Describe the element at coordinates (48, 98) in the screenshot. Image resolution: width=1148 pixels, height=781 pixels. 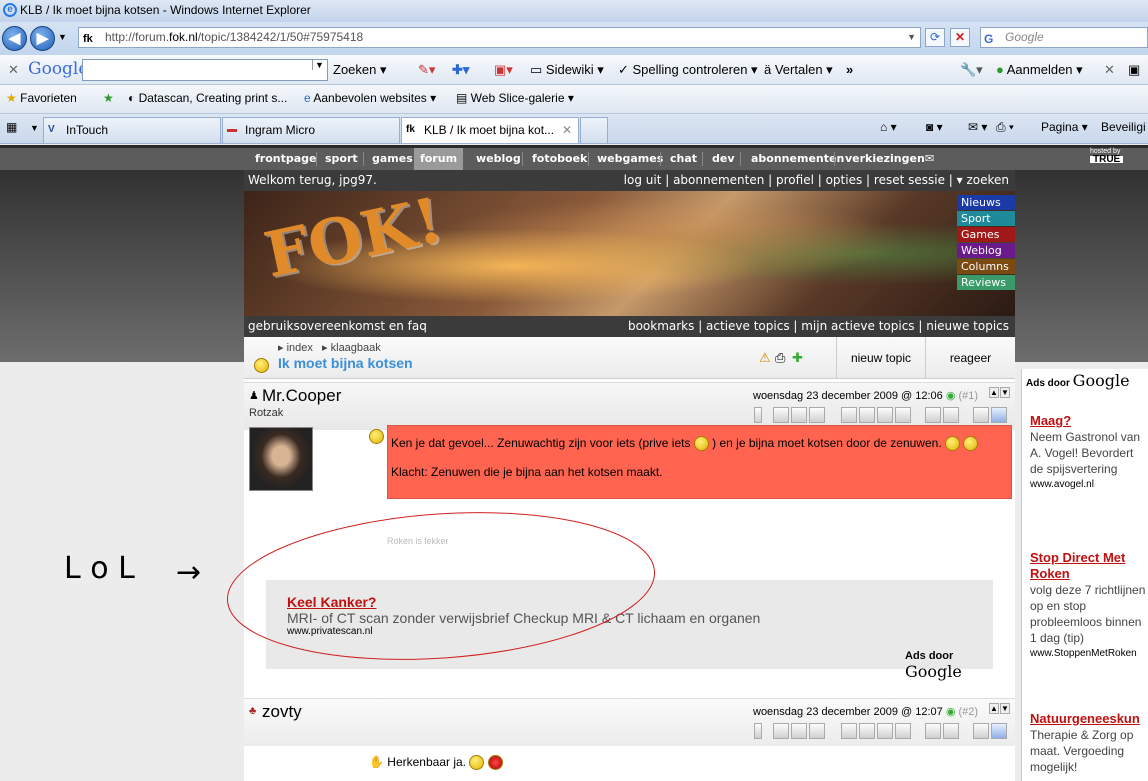
I see `favorites-label: Favorieten` at that location.